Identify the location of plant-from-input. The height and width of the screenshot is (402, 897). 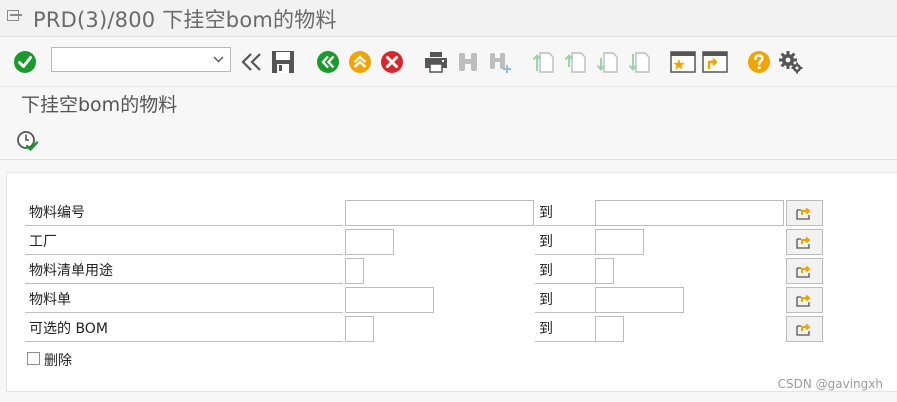
(369, 242).